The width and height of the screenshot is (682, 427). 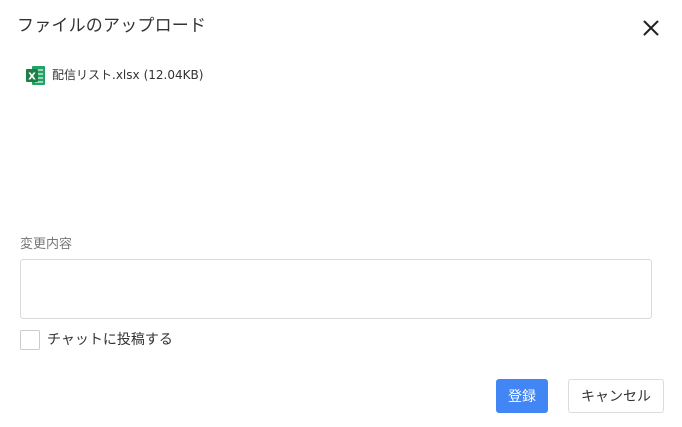 I want to click on excel-file-icon: X, so click(x=35, y=75).